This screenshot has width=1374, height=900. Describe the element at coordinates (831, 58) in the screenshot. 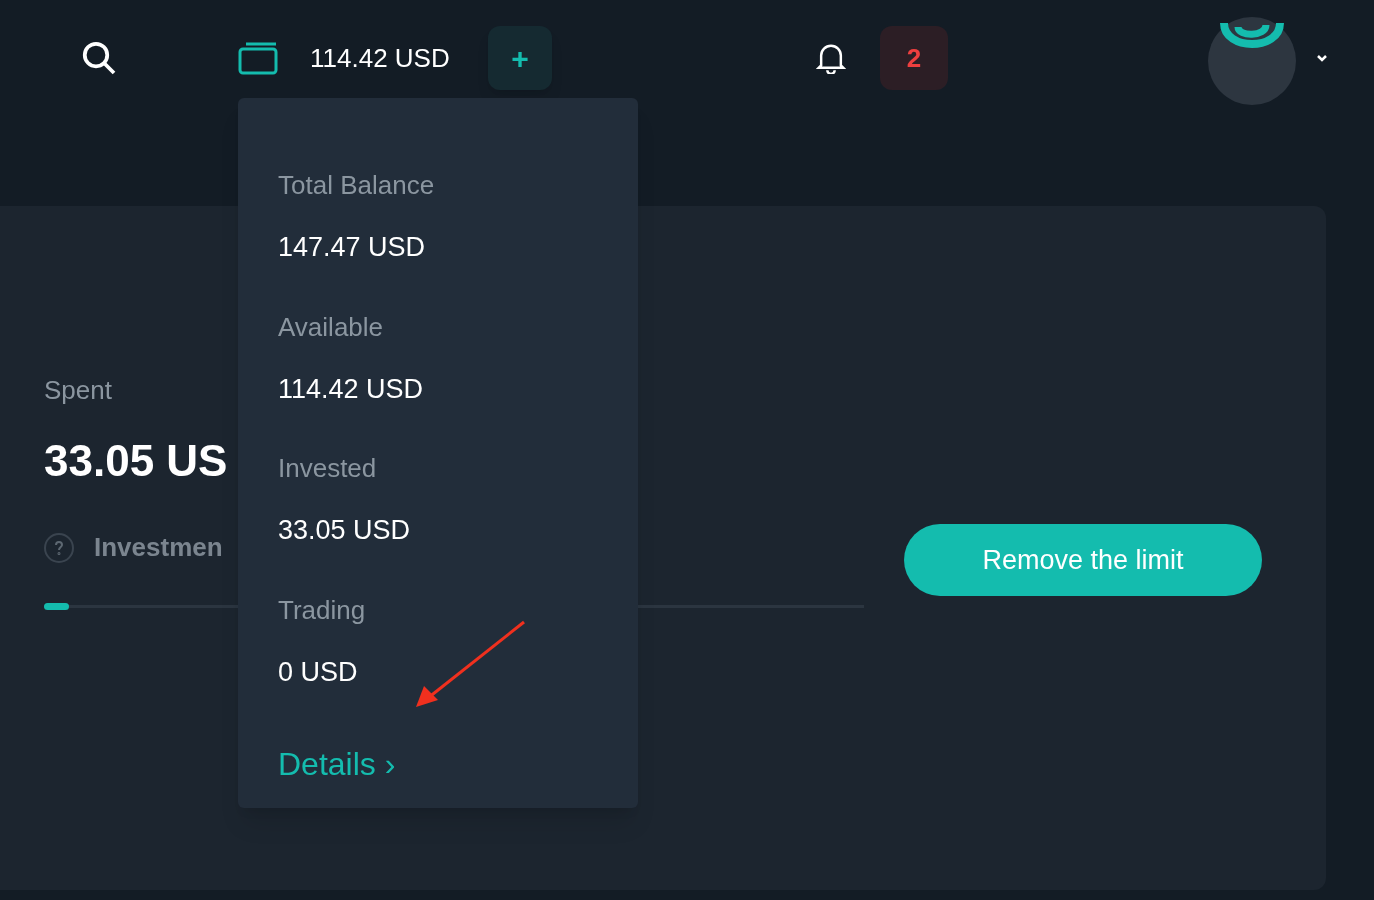

I see `bell-icon` at that location.